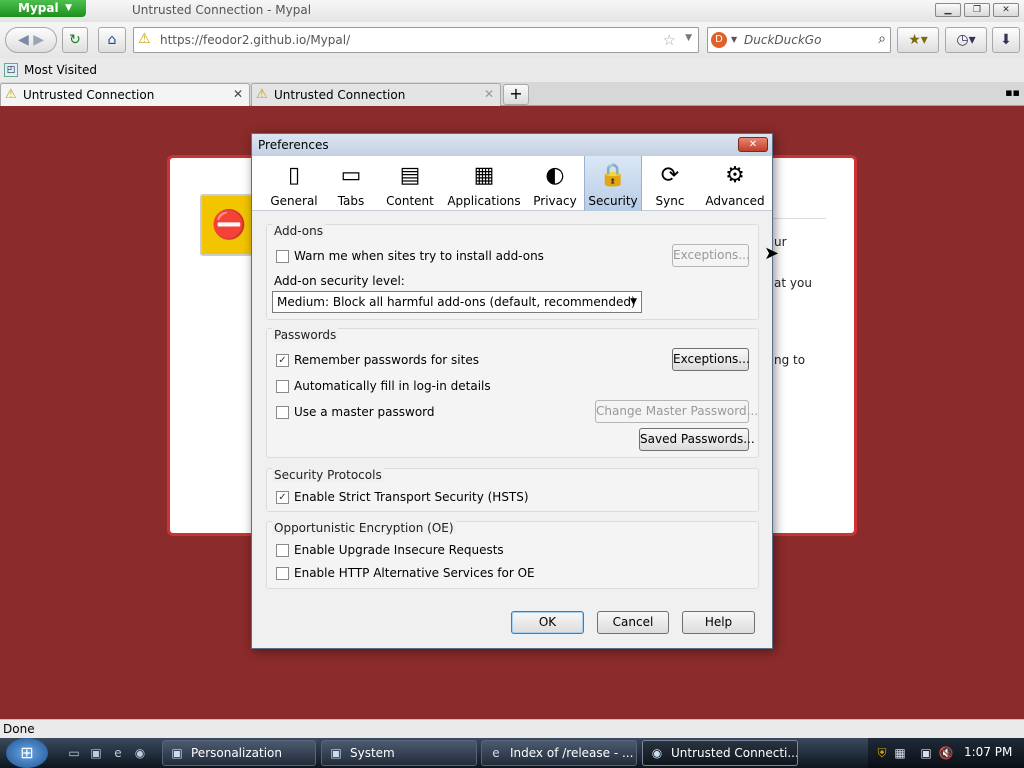 This screenshot has height=768, width=1024. Describe the element at coordinates (613, 175) in the screenshot. I see `lock-icon: 🔒` at that location.